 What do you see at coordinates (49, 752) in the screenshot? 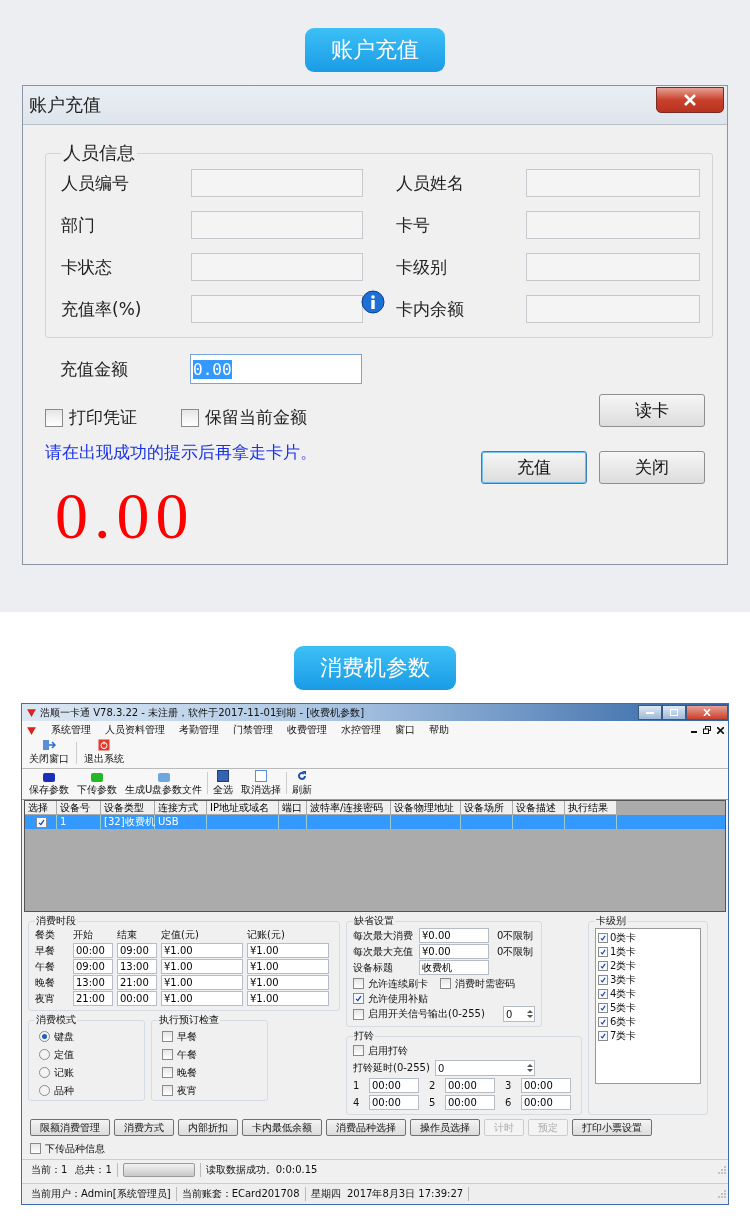
I see `toolbar-button: 关闭窗口` at bounding box center [49, 752].